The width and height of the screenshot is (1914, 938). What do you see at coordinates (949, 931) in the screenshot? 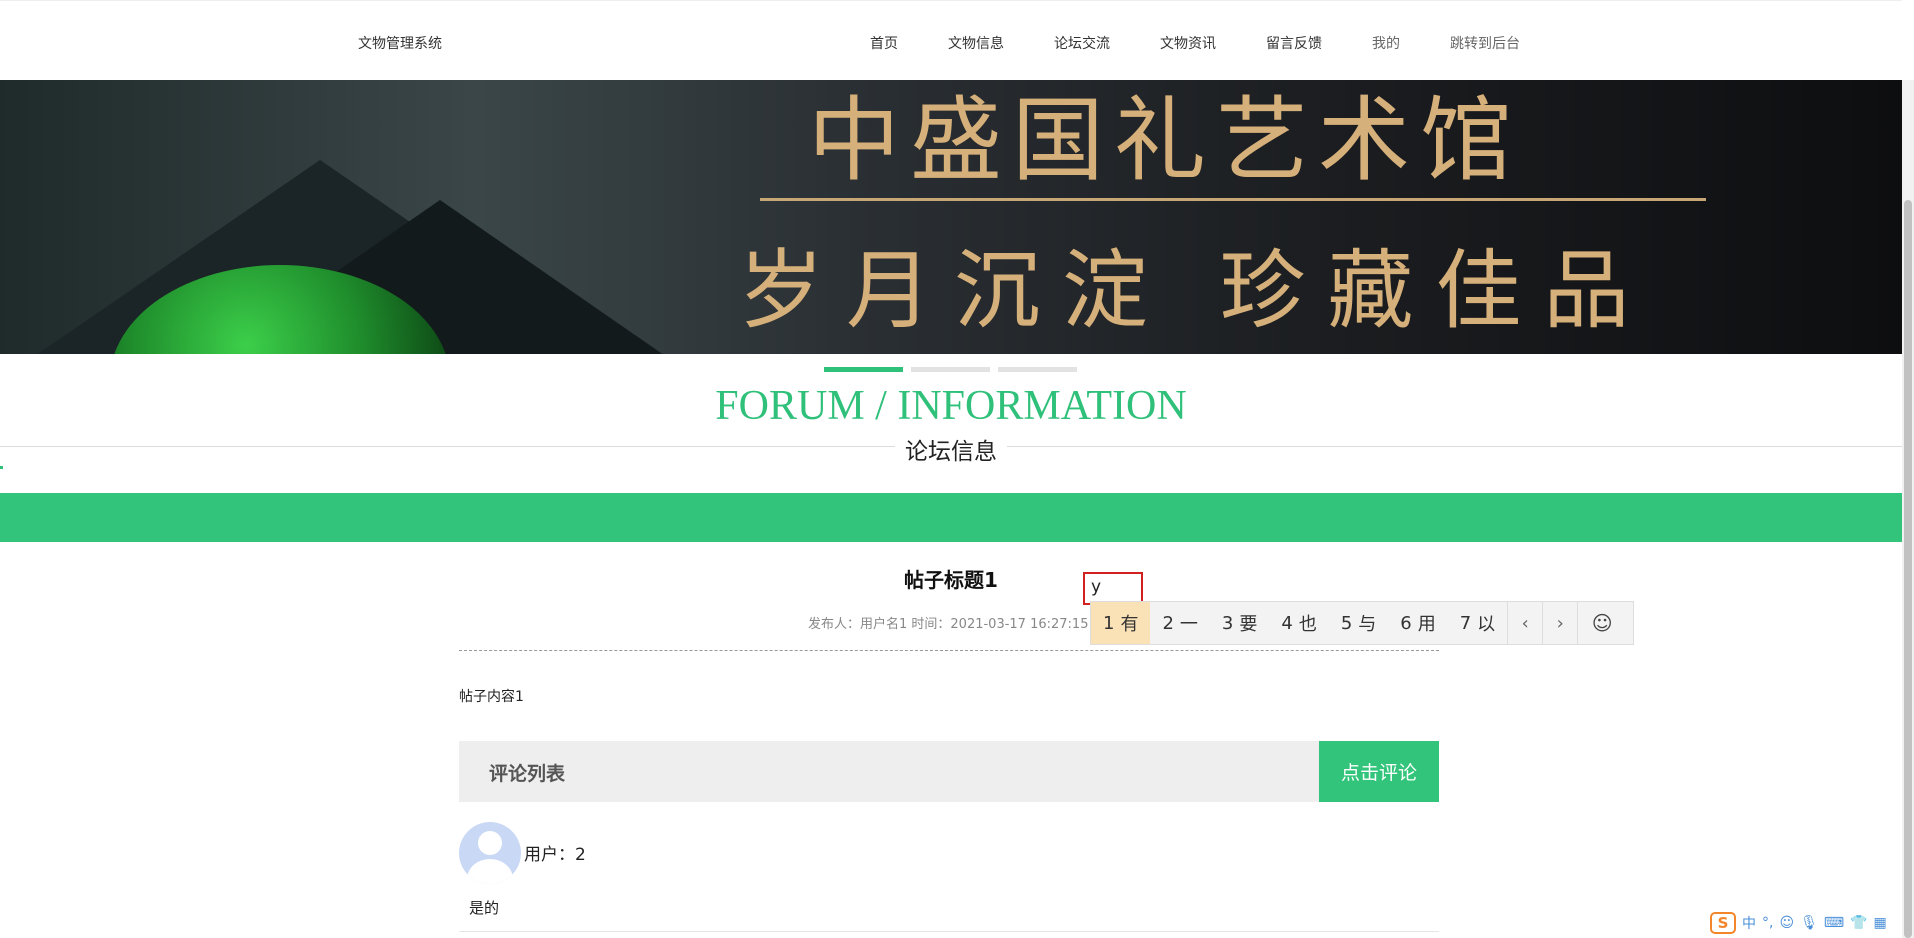
I see `comment-divider` at bounding box center [949, 931].